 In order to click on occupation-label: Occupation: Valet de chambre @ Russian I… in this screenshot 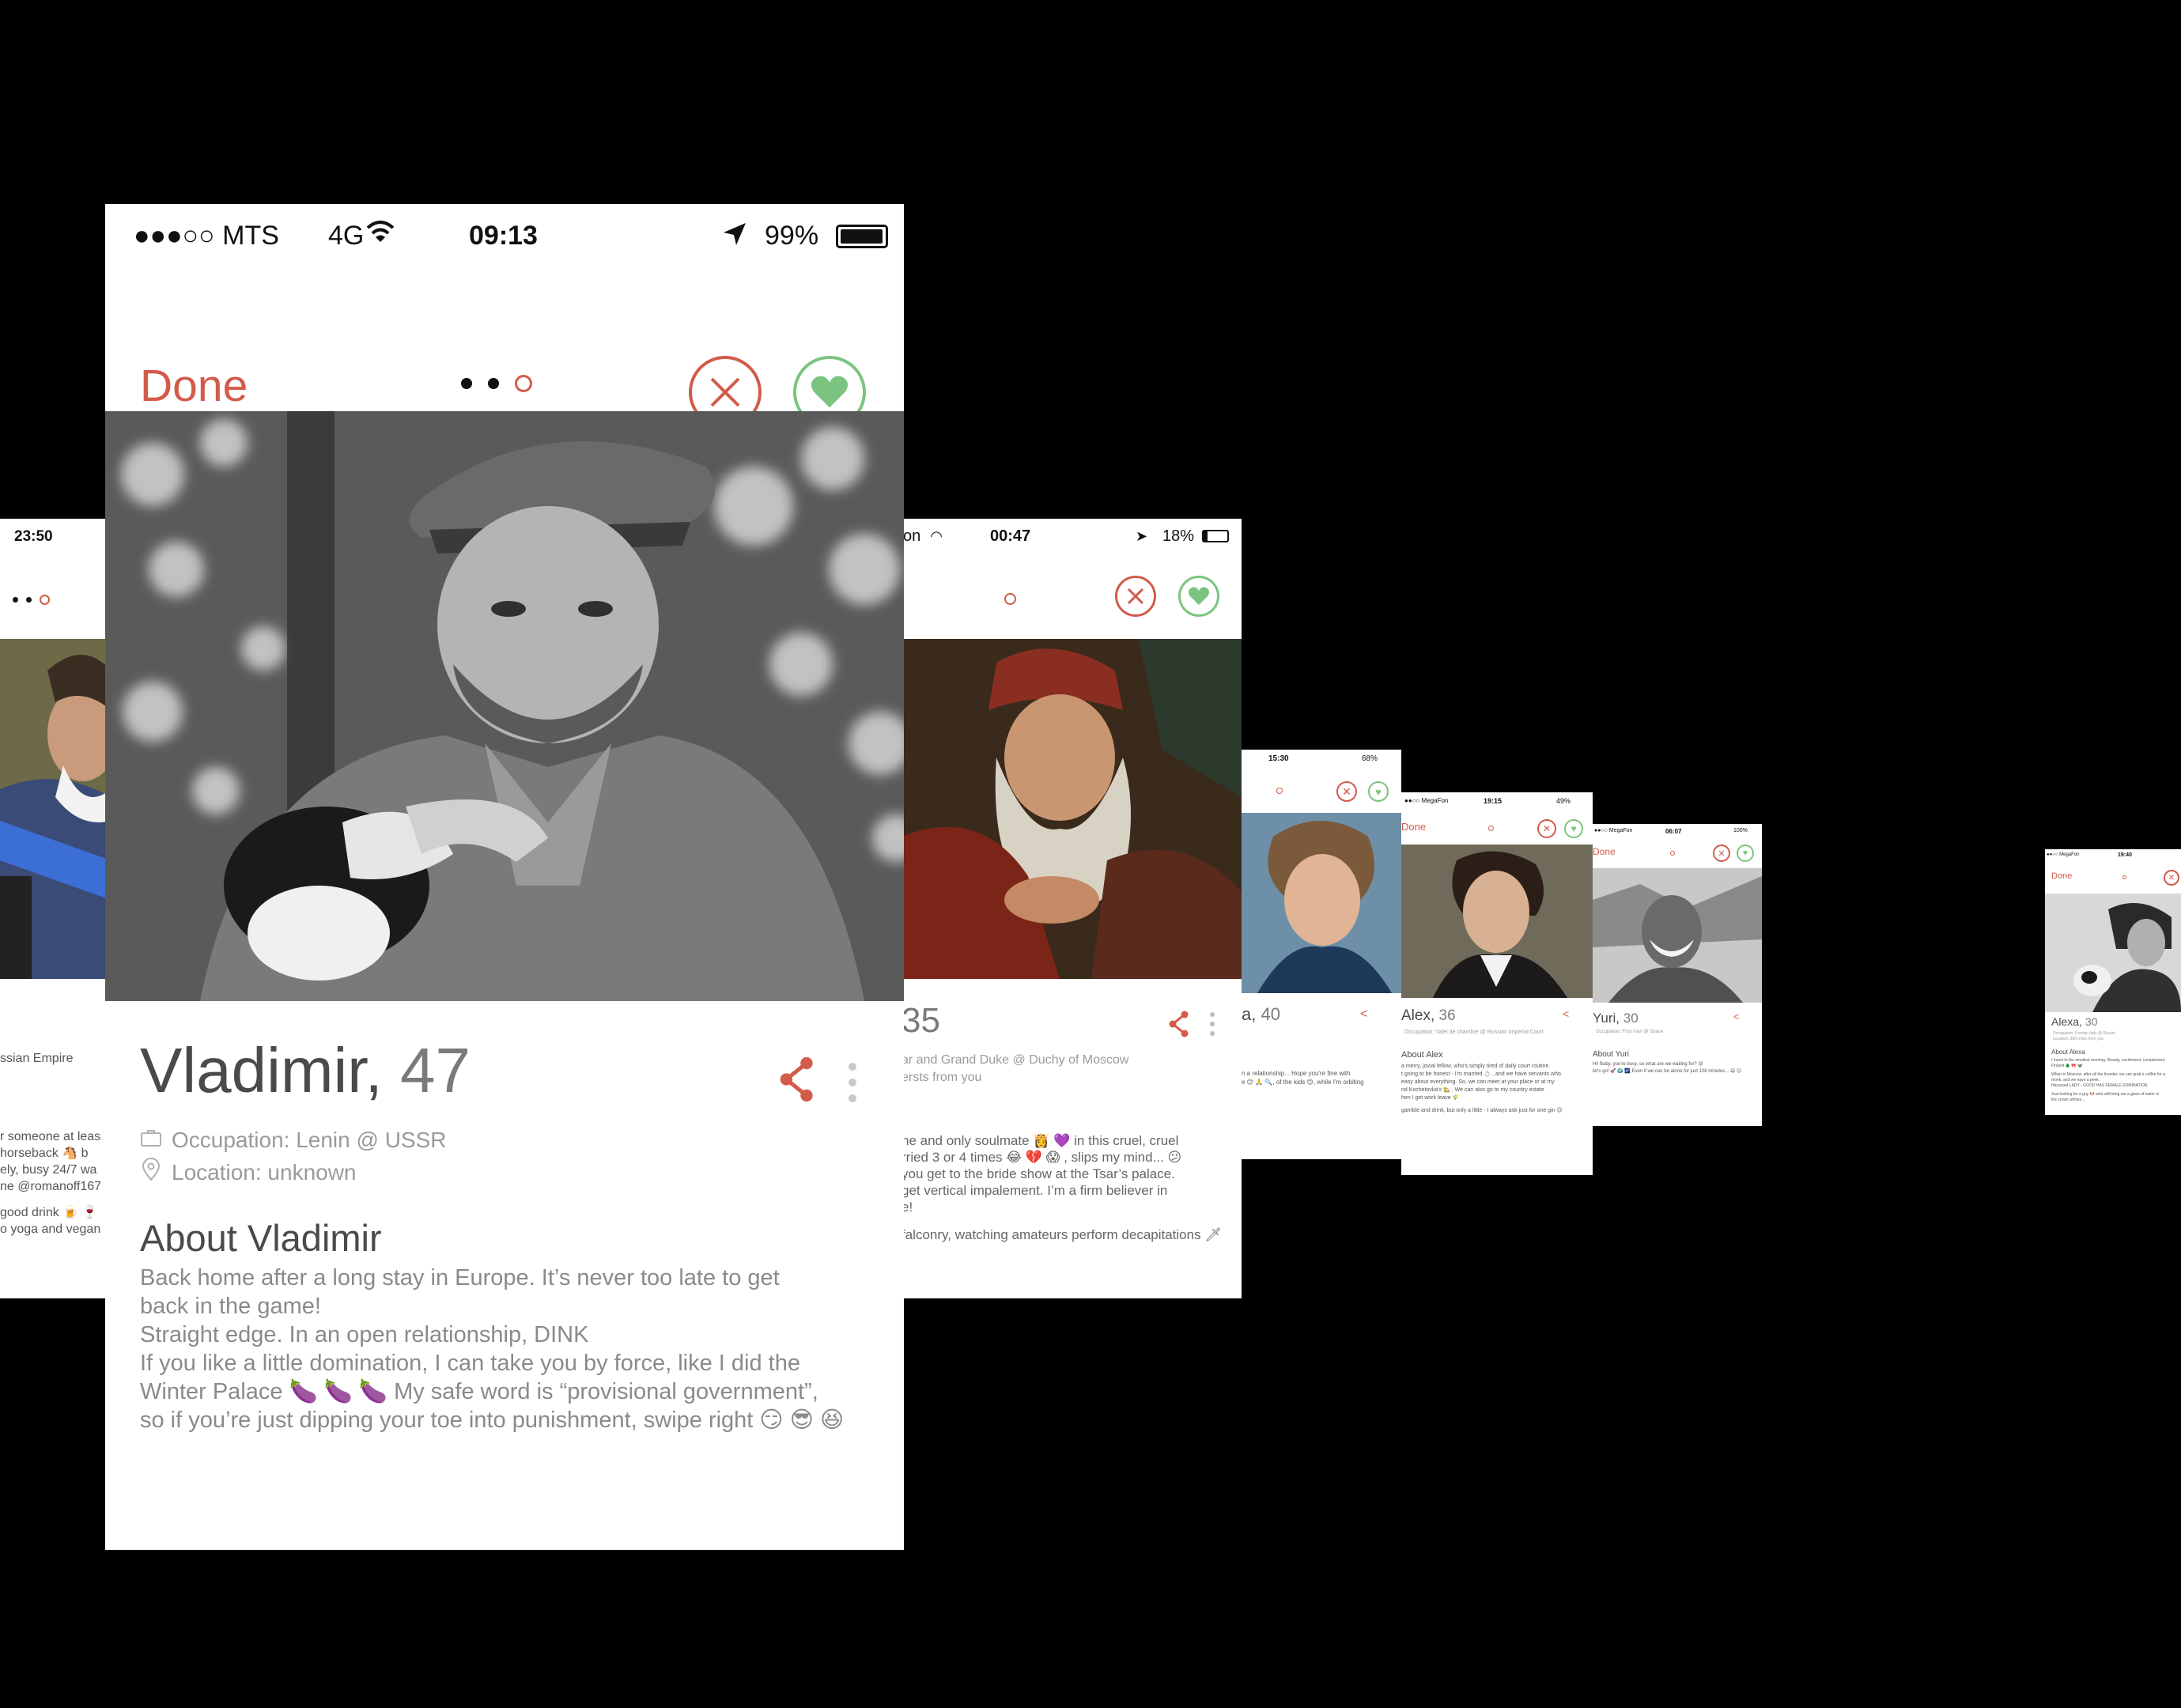, I will do `click(1474, 1033)`.